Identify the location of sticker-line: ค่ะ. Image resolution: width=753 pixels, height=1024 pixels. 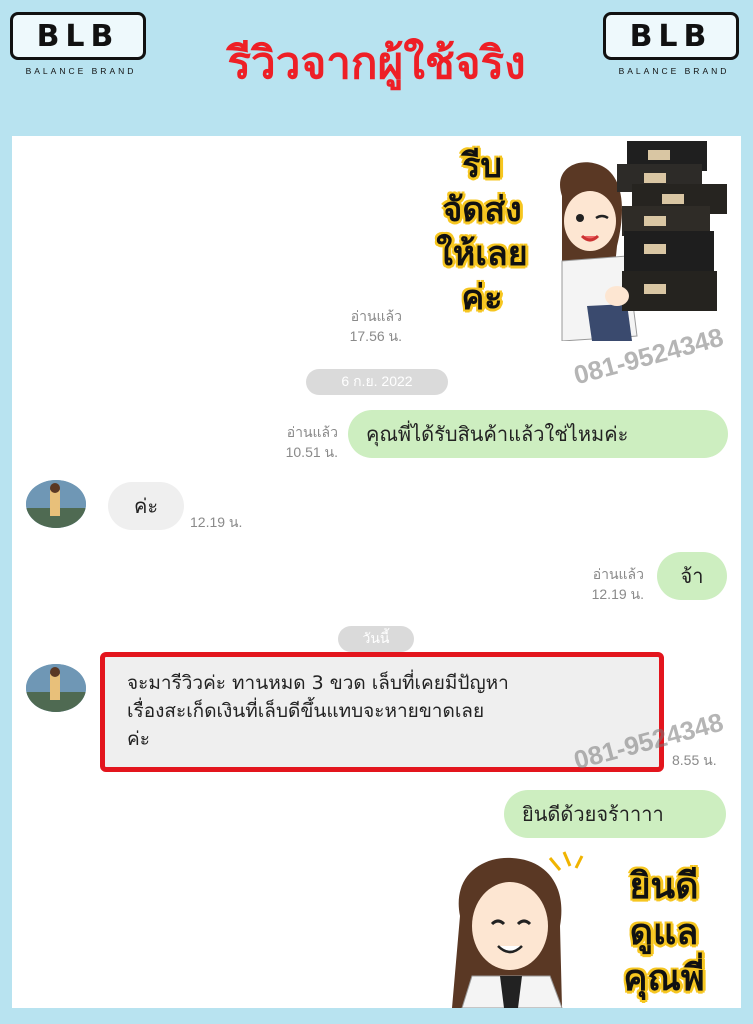
(482, 298).